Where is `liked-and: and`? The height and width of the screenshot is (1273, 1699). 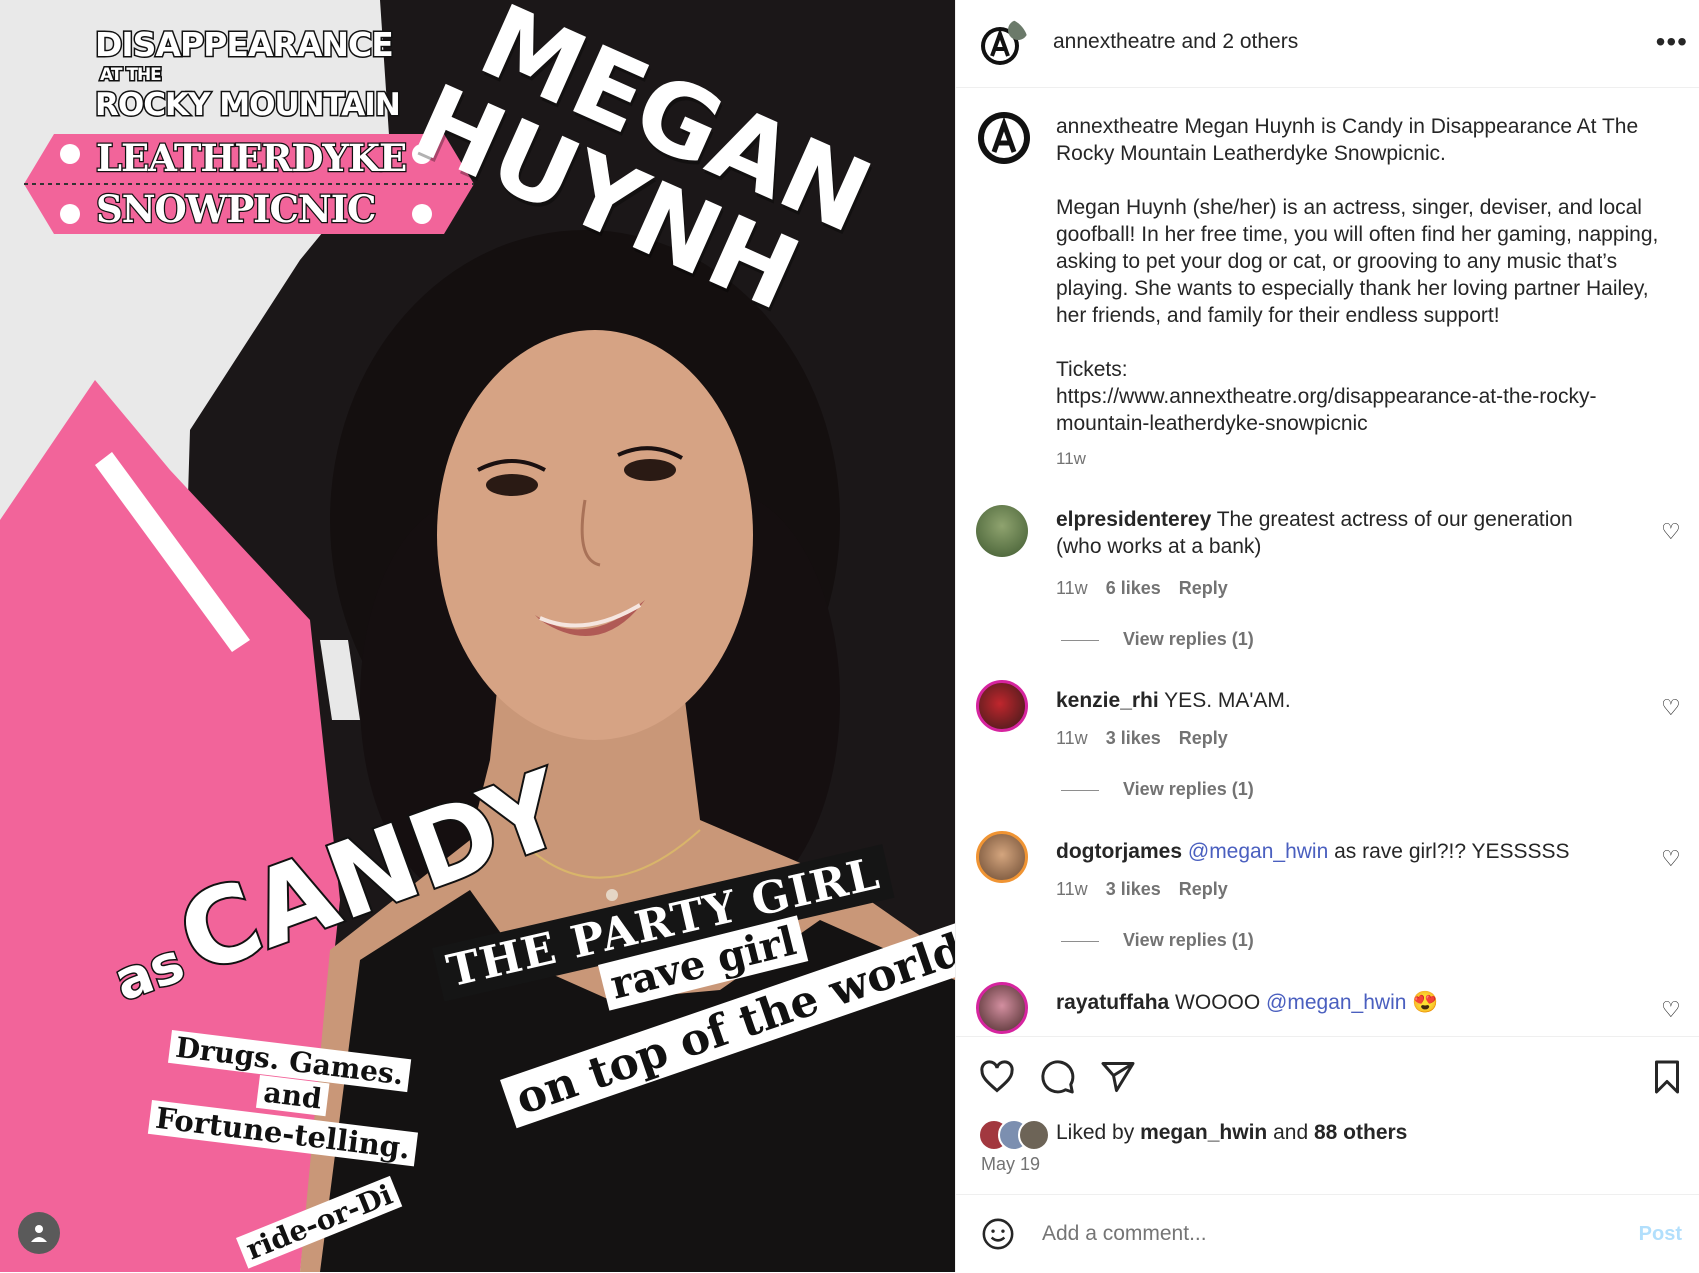 liked-and: and is located at coordinates (1290, 1132).